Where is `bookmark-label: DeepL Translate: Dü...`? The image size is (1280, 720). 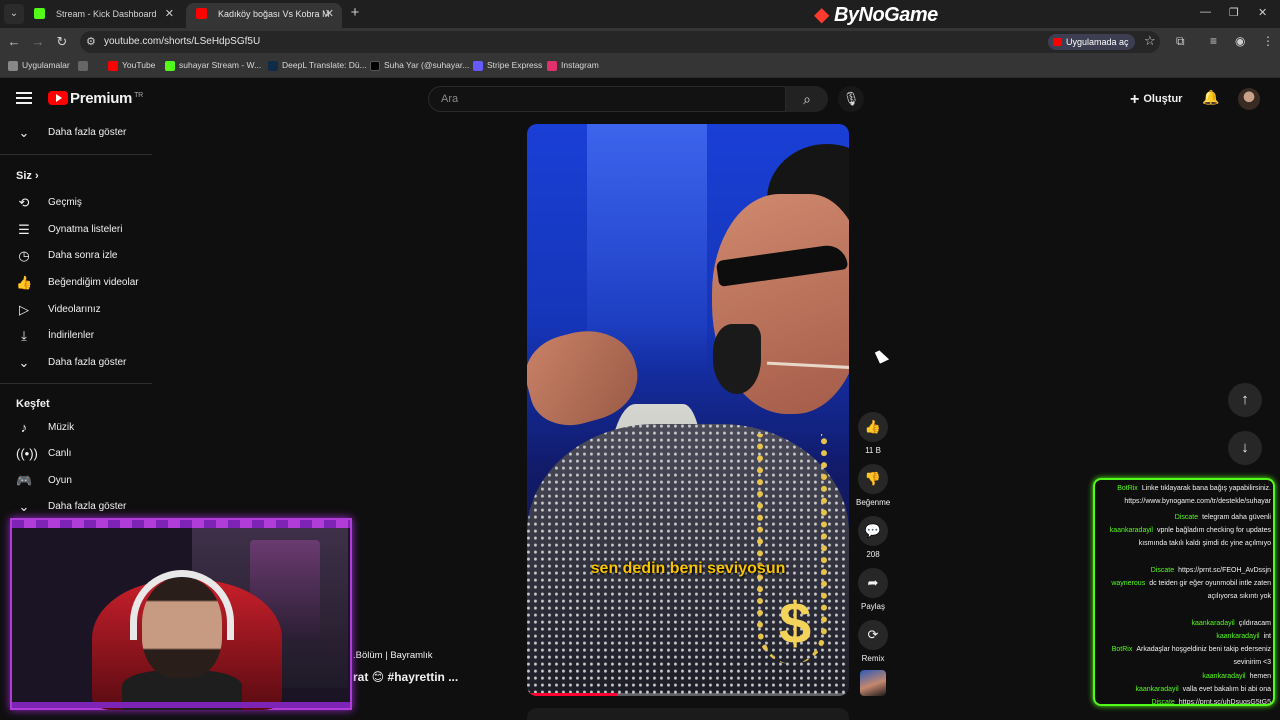
bookmark-label: DeepL Translate: Dü... is located at coordinates (324, 65).